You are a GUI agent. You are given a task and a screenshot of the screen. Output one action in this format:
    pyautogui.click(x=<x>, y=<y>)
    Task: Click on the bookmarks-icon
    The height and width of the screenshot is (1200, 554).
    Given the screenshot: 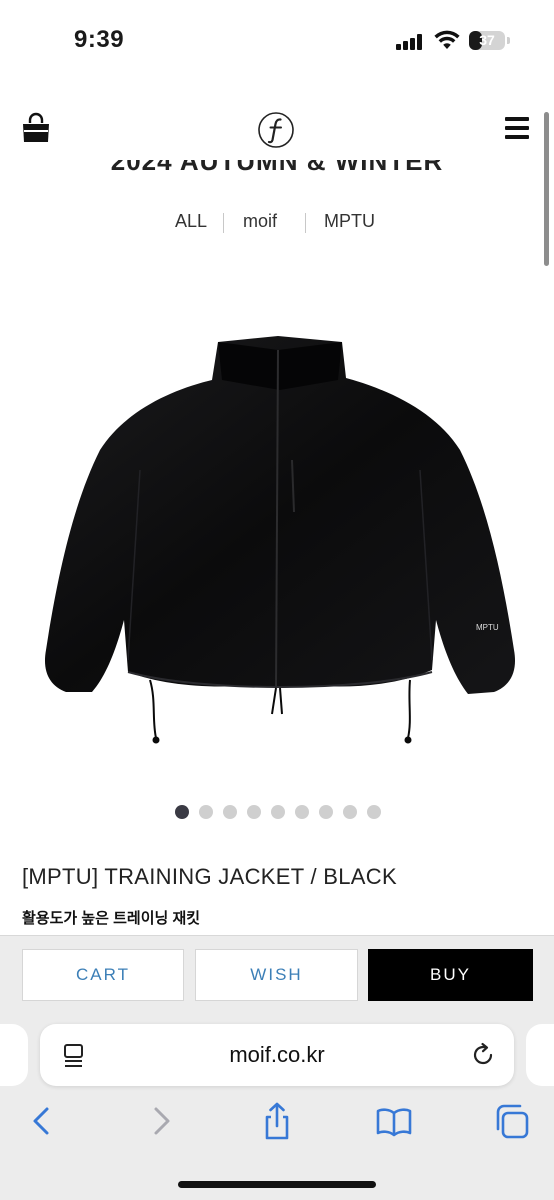 What is the action you would take?
    pyautogui.click(x=394, y=1121)
    